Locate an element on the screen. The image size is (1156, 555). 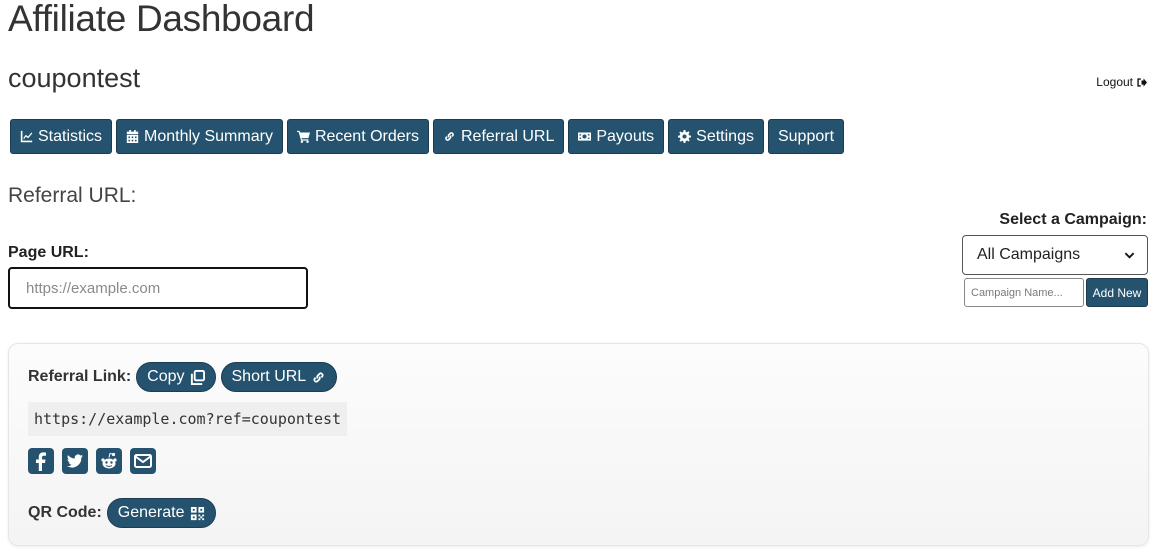
email-icon is located at coordinates (143, 461).